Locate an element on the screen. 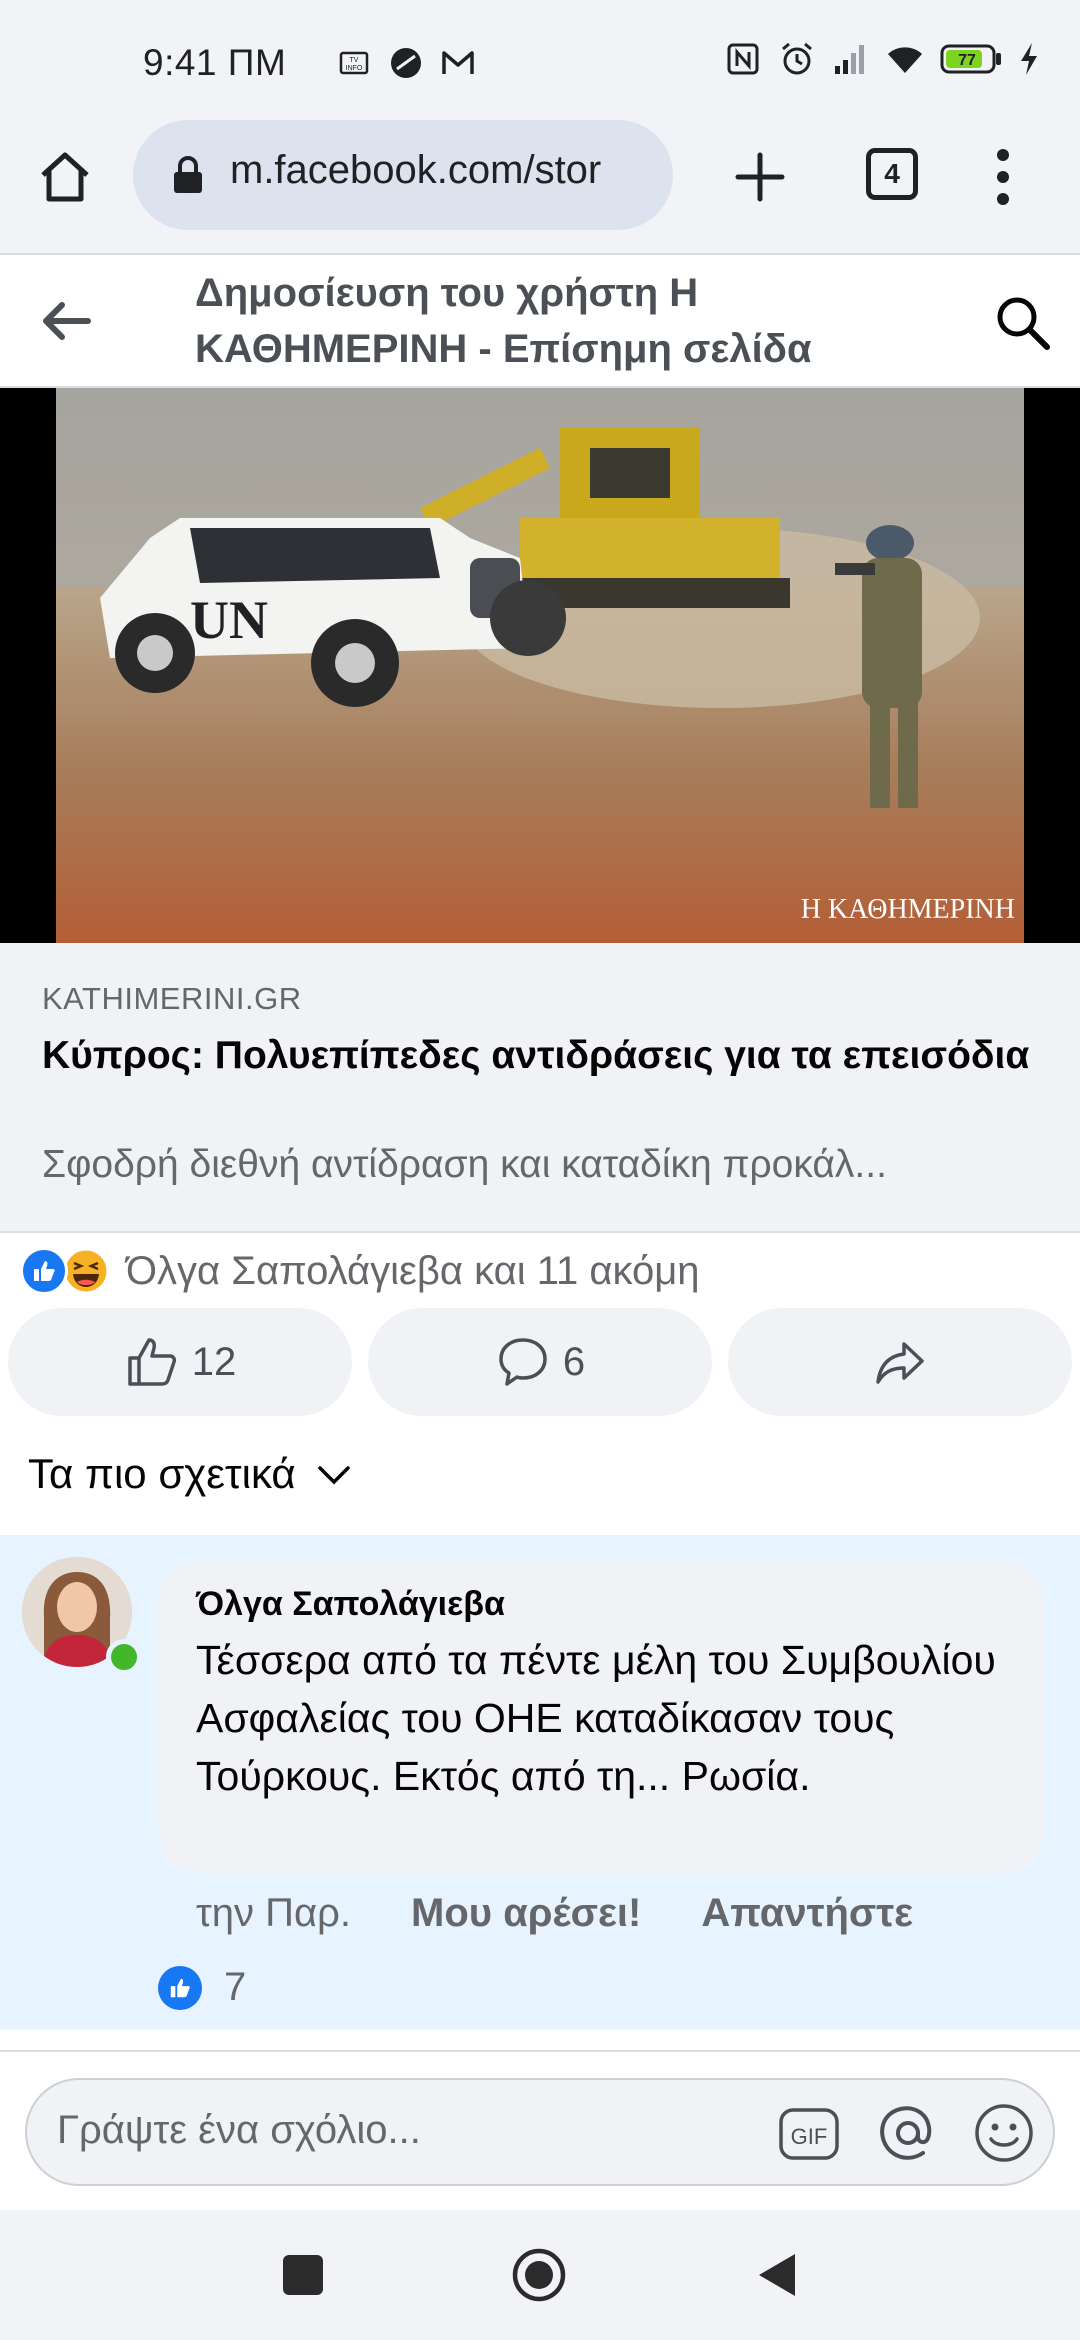 The image size is (1080, 2340). post-actions: 12 6 is located at coordinates (540, 1362).